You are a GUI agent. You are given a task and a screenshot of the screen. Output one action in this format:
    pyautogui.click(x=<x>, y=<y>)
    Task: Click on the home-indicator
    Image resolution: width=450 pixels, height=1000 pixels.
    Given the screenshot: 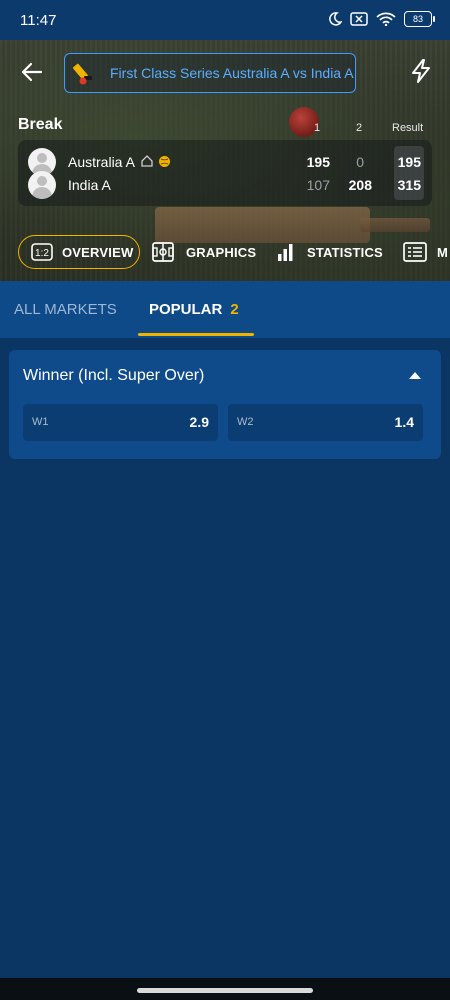 What is the action you would take?
    pyautogui.click(x=225, y=990)
    